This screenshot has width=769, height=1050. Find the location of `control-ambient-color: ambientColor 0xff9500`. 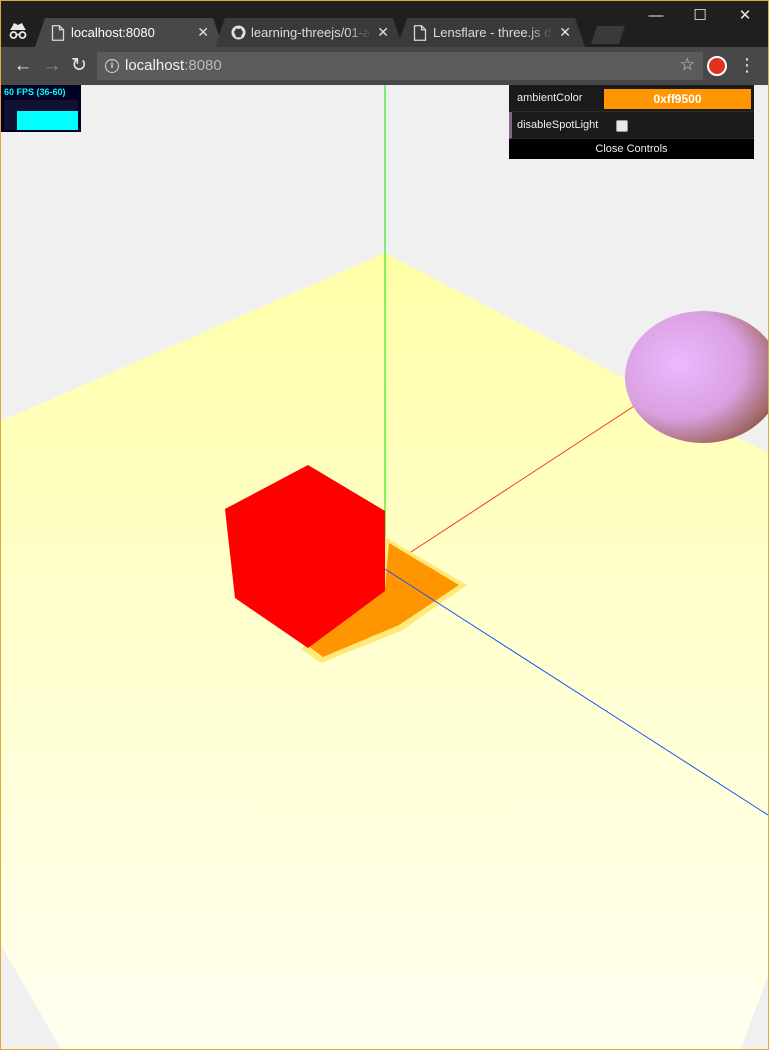

control-ambient-color: ambientColor 0xff9500 is located at coordinates (631, 98).